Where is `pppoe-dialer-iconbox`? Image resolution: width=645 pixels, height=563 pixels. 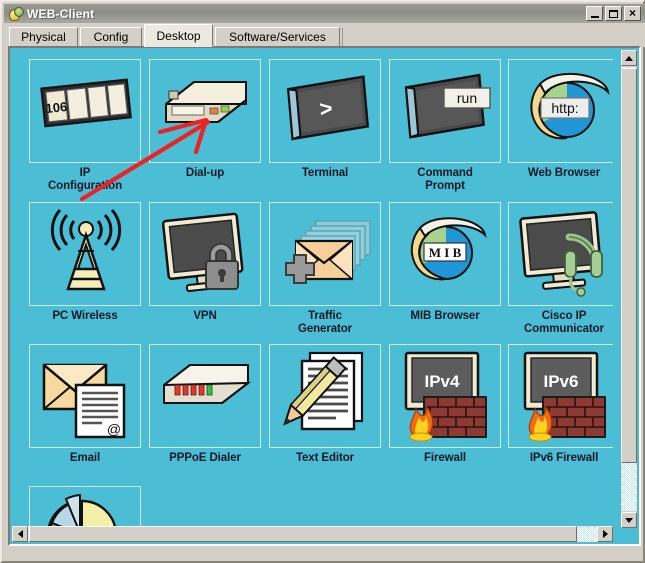
pppoe-dialer-iconbox is located at coordinates (205, 396).